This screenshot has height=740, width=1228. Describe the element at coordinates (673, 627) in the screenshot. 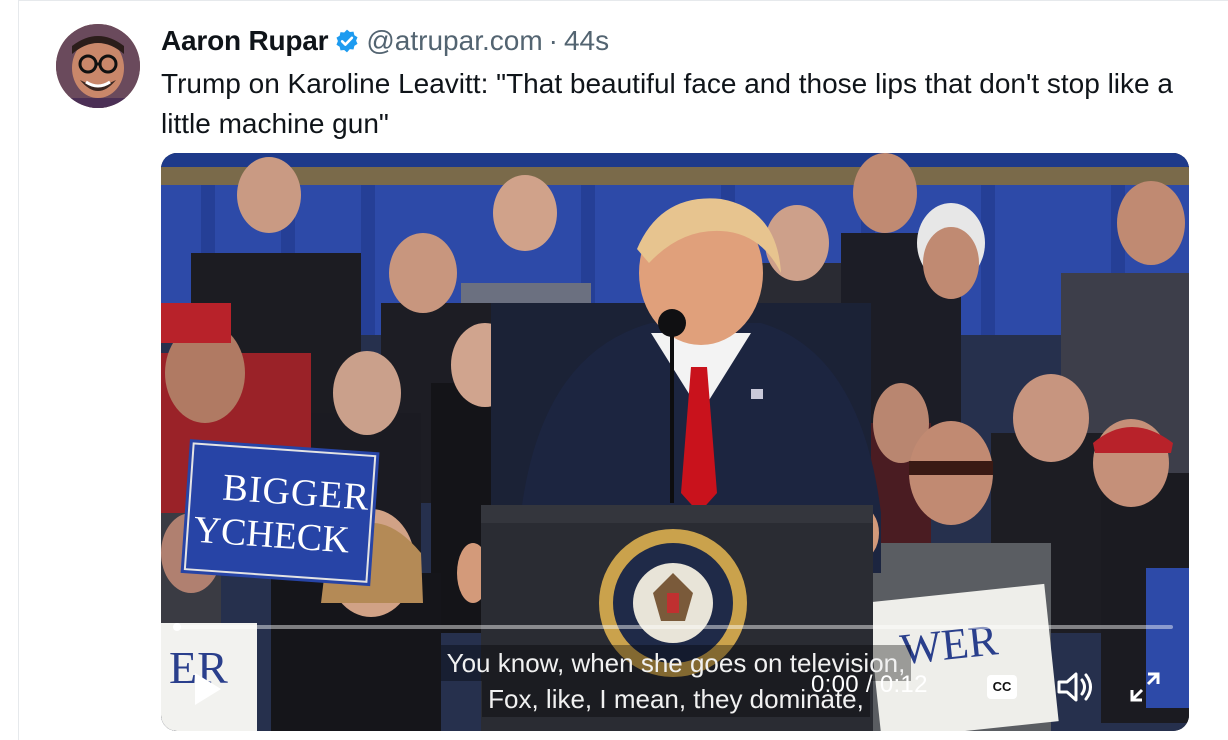

I see `video-progress-bar` at that location.